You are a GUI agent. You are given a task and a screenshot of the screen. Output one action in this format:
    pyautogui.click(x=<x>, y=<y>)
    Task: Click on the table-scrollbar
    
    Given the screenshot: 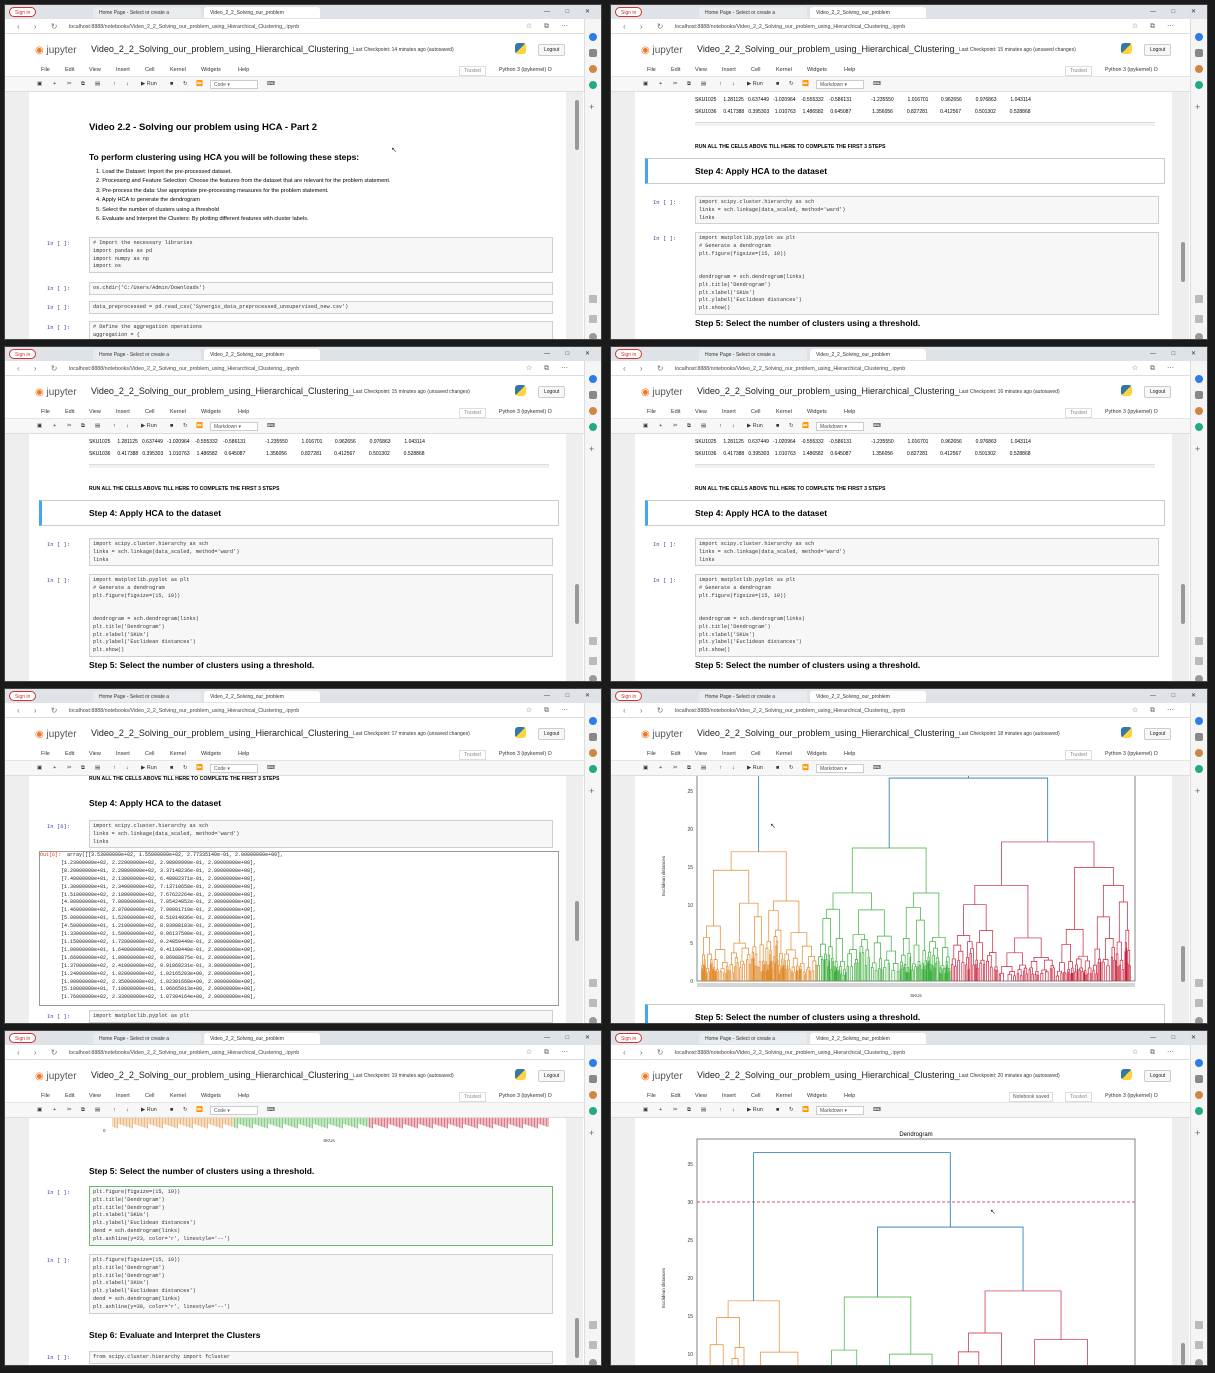 What is the action you would take?
    pyautogui.click(x=925, y=124)
    